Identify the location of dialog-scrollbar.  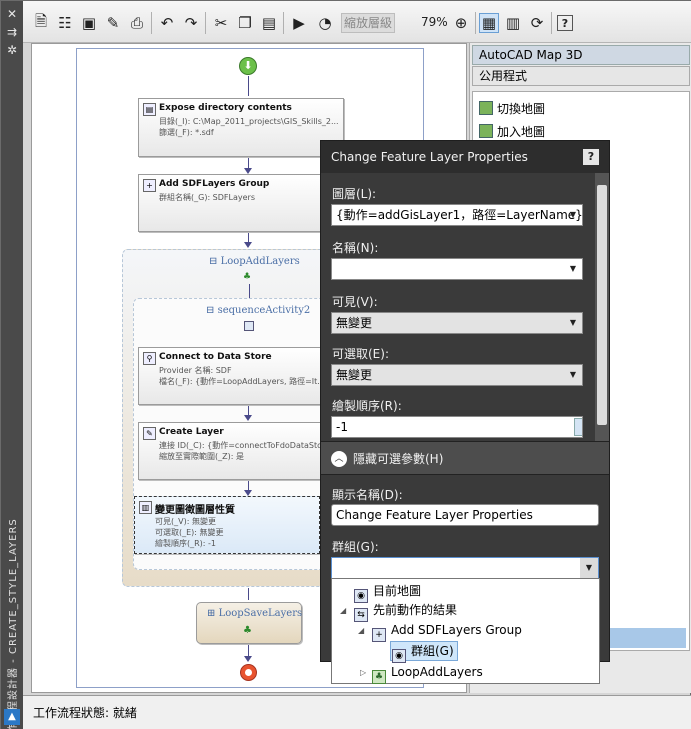
(602, 307).